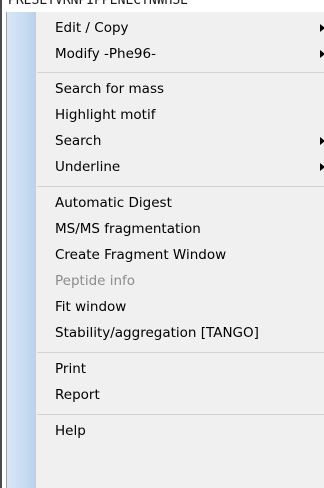  What do you see at coordinates (92, 28) in the screenshot?
I see `menu-item-label: Edit / Copy` at bounding box center [92, 28].